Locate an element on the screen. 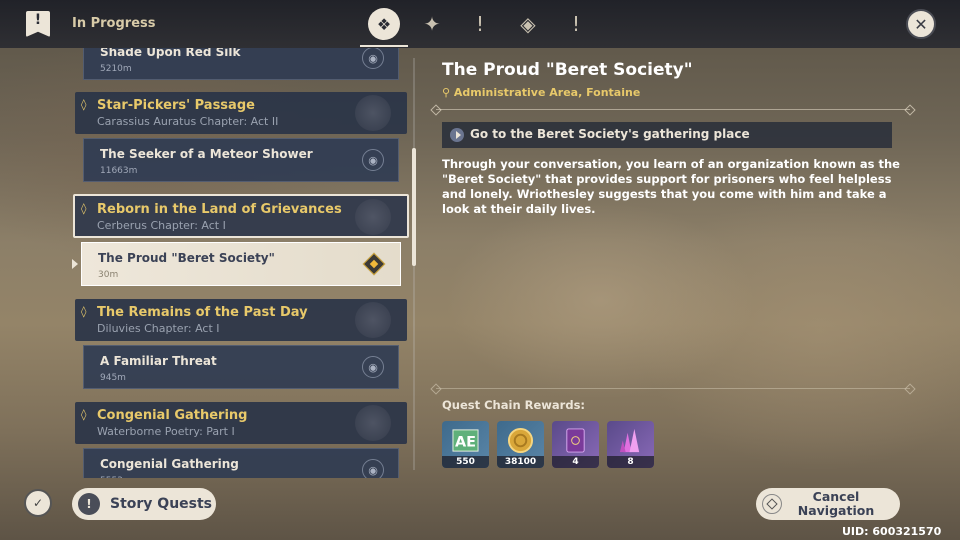  quest-item-distance: 30m is located at coordinates (108, 275).